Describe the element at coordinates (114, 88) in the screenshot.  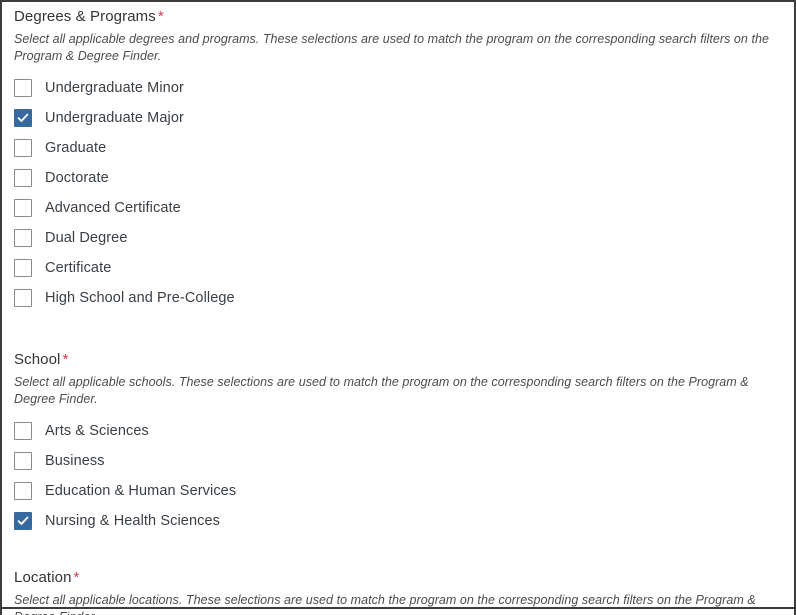
I see `checkbox-label: Undergraduate Minor` at that location.